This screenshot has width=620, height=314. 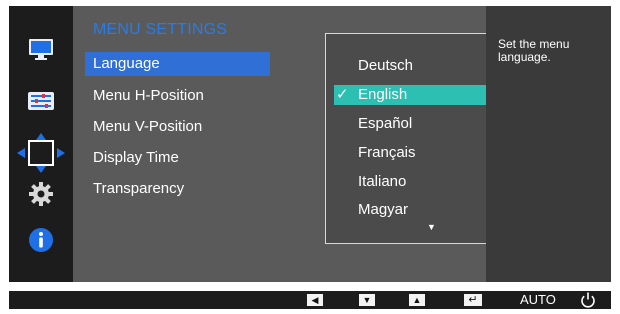 What do you see at coordinates (382, 181) in the screenshot?
I see `option-label: Italiano` at bounding box center [382, 181].